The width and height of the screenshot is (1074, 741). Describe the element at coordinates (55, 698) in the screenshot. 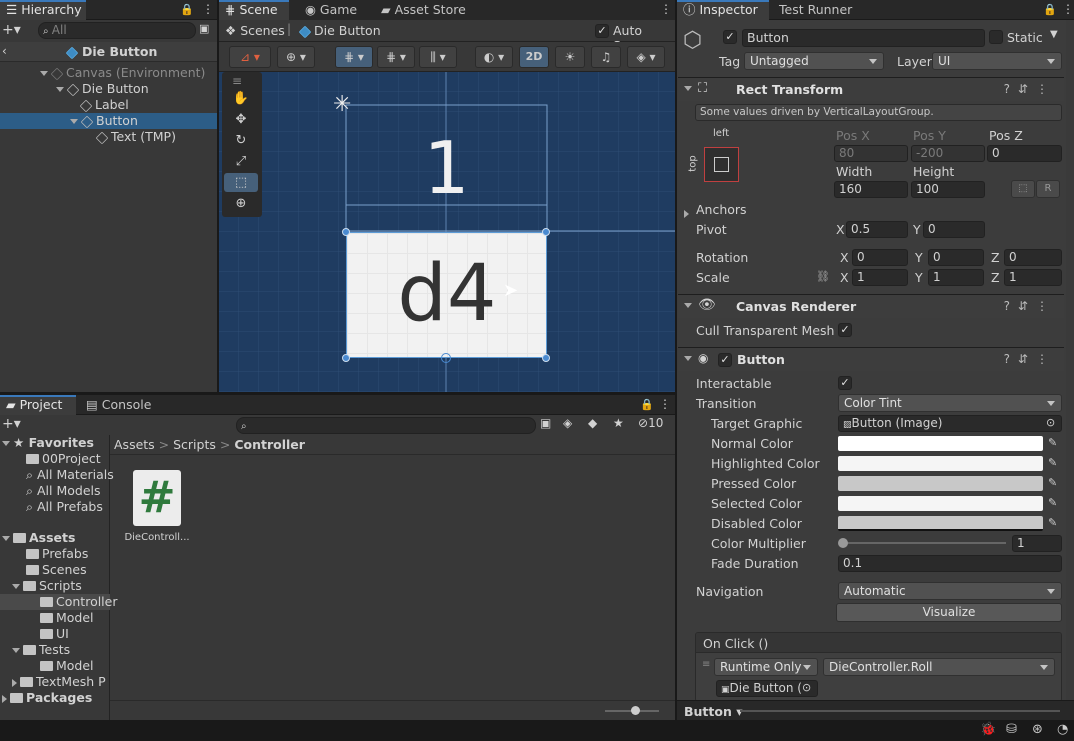

I see `packages-header: Packages` at that location.